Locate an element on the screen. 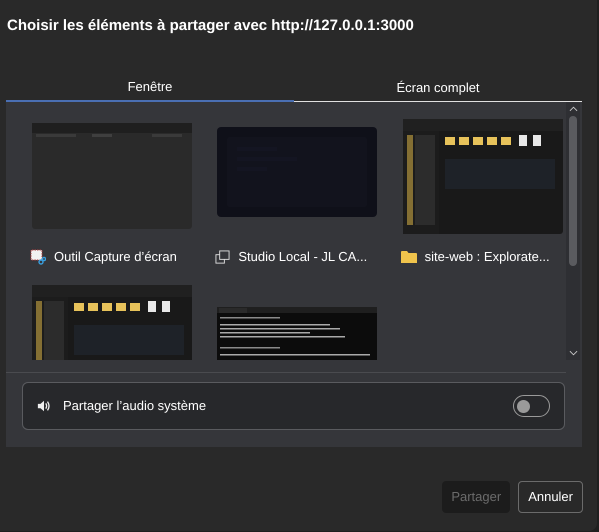 This screenshot has height=532, width=599. dialog-title: Choisir les éléments à partager avec http://127.0.0.1:3000 is located at coordinates (210, 26).